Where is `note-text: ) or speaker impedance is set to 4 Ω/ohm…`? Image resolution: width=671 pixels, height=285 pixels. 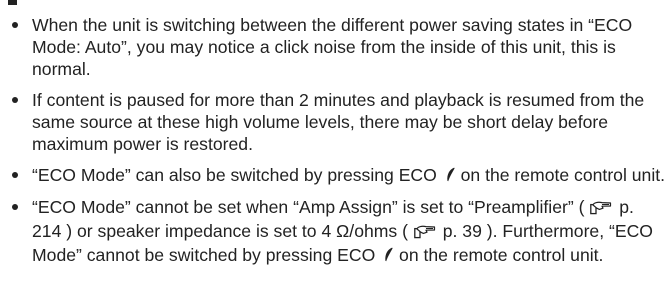 note-text: ) or speaker impedance is set to 4 Ω/ohm… is located at coordinates (237, 231).